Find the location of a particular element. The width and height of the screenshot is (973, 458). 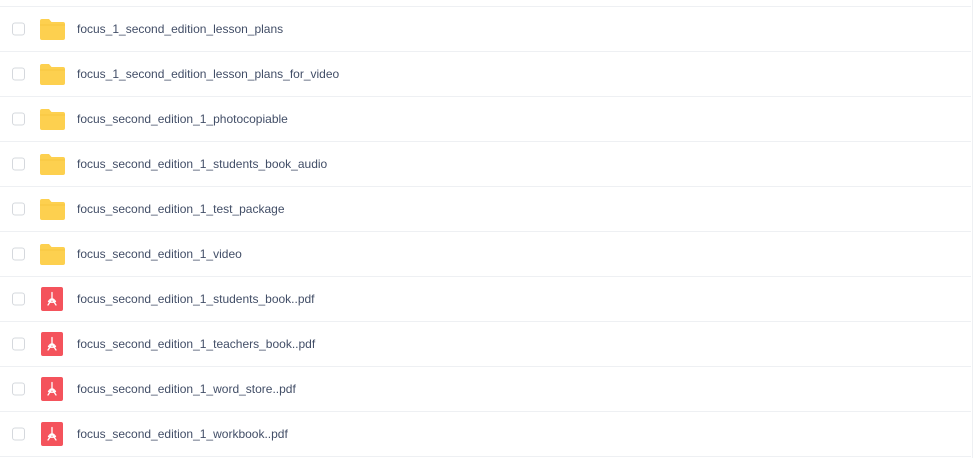

file-row: focus_second_edition_1_test_package is located at coordinates (485, 209).